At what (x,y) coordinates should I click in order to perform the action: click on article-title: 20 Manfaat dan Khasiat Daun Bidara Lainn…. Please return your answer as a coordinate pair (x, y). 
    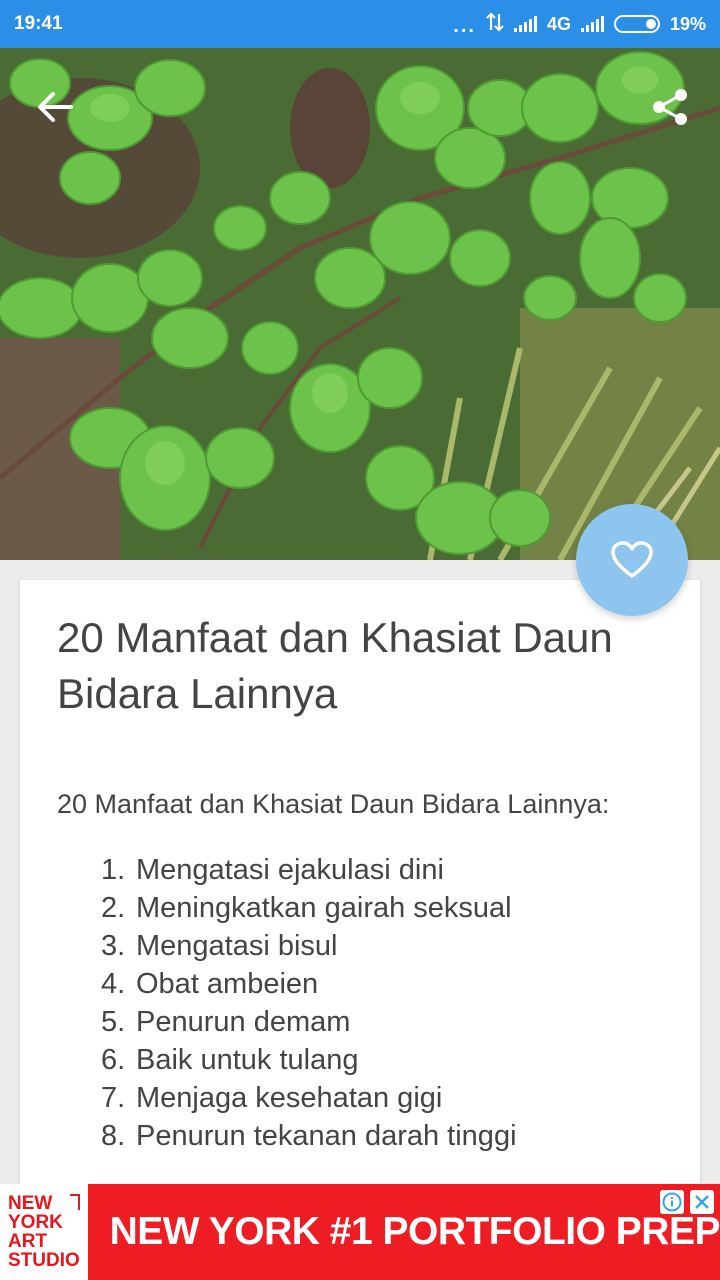
    Looking at the image, I should click on (335, 665).